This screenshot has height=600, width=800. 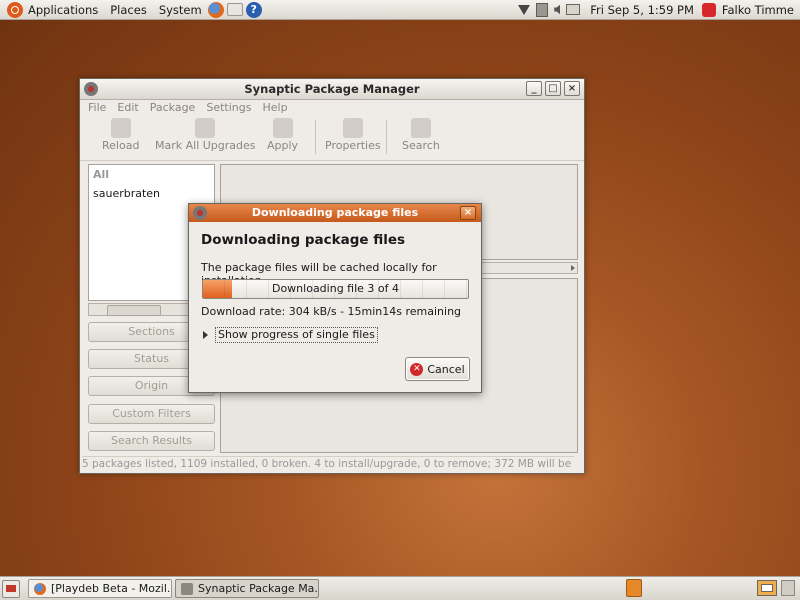 I want to click on show-progress-expander: Show progress of single files, so click(x=290, y=335).